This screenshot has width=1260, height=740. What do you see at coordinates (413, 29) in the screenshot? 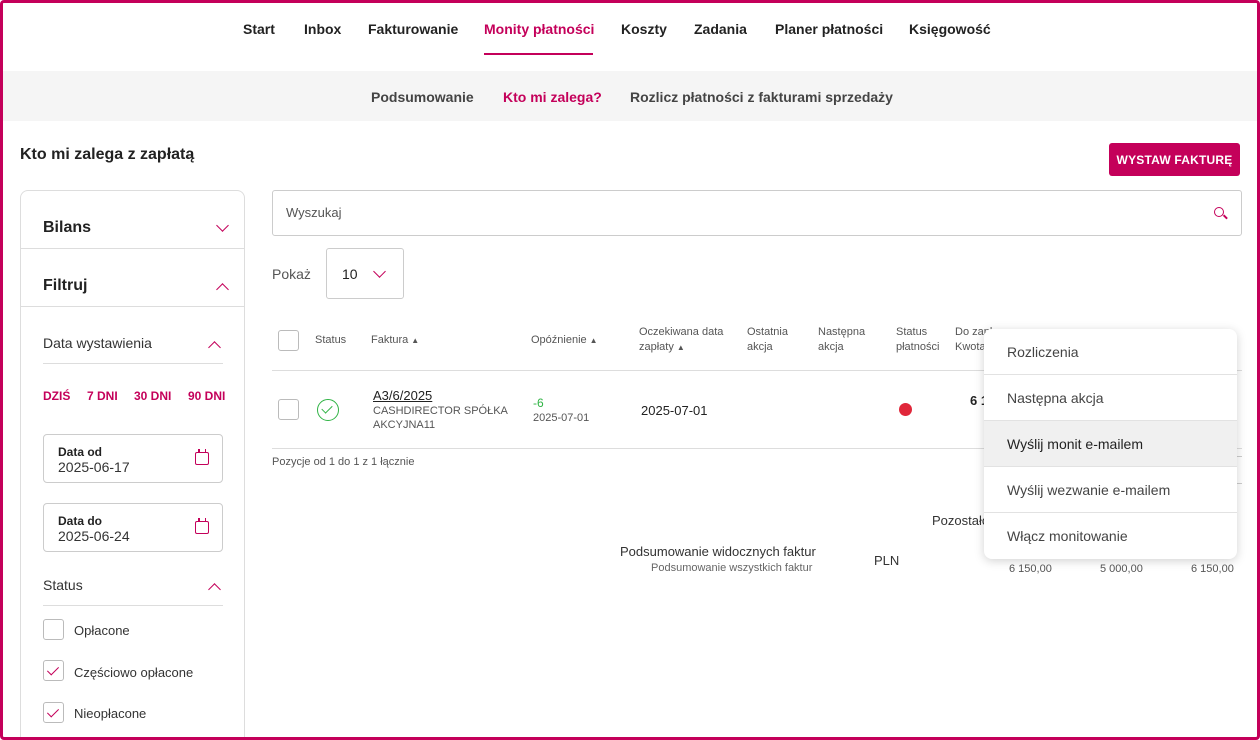
I see `nav-fakturowanie: Fakturowanie` at bounding box center [413, 29].